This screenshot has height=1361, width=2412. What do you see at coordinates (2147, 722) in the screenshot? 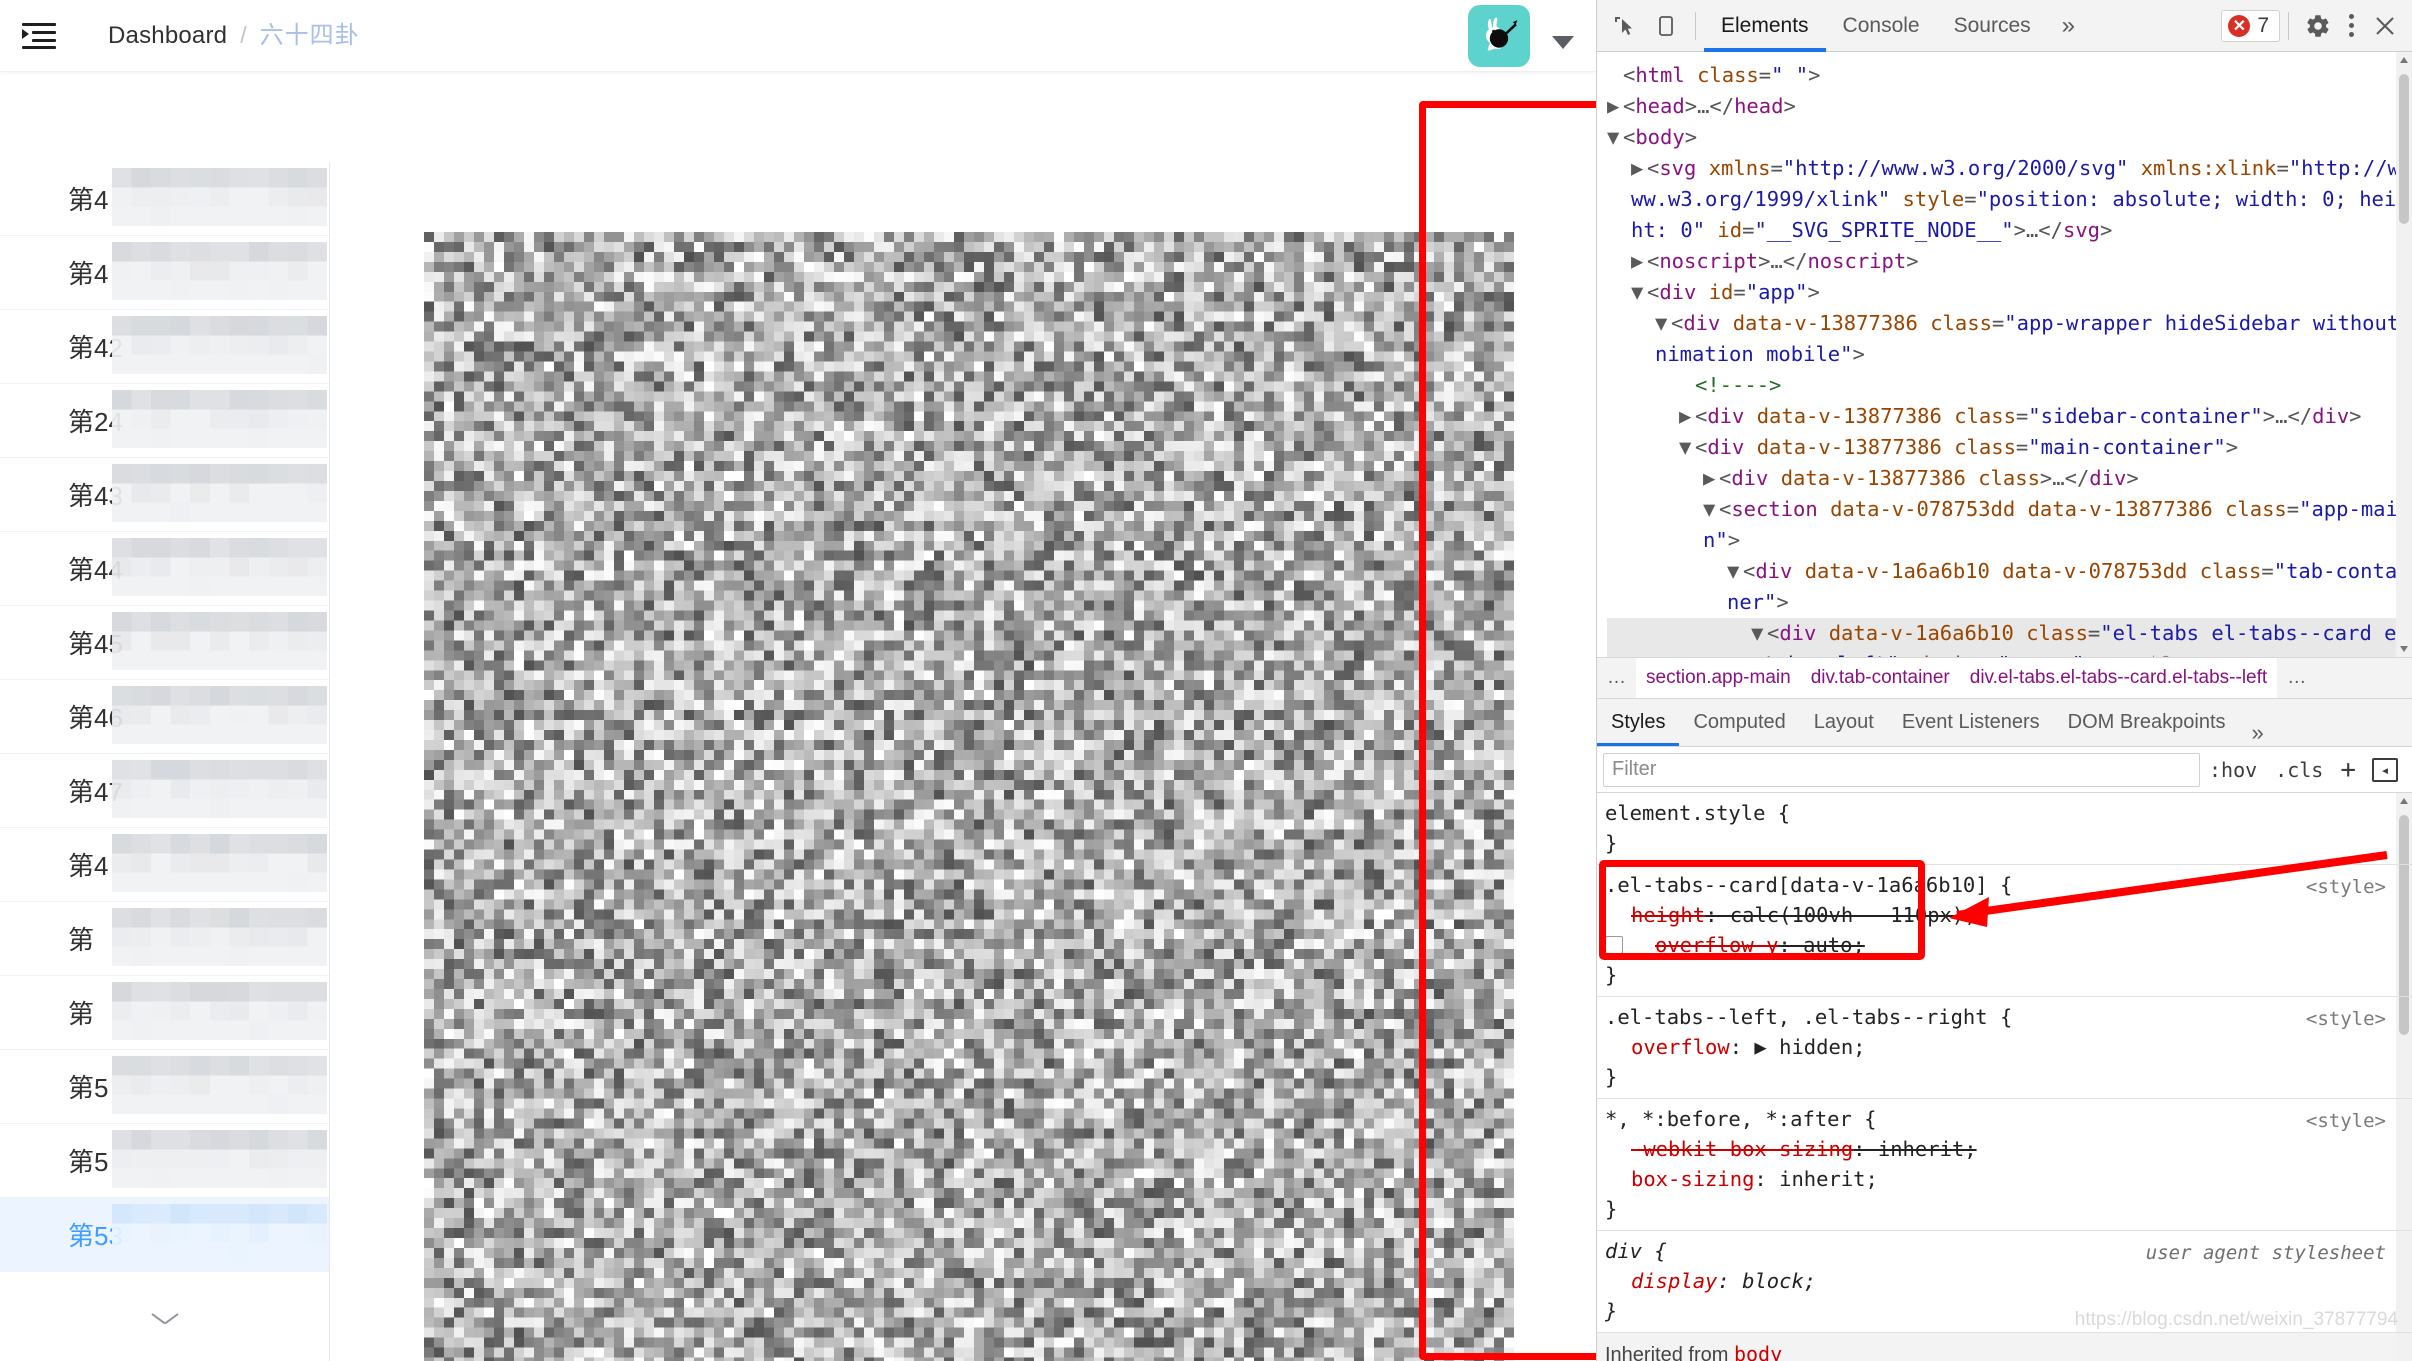
I see `styles-subtab-dom-breakpoints: DOM Breakpoints` at bounding box center [2147, 722].